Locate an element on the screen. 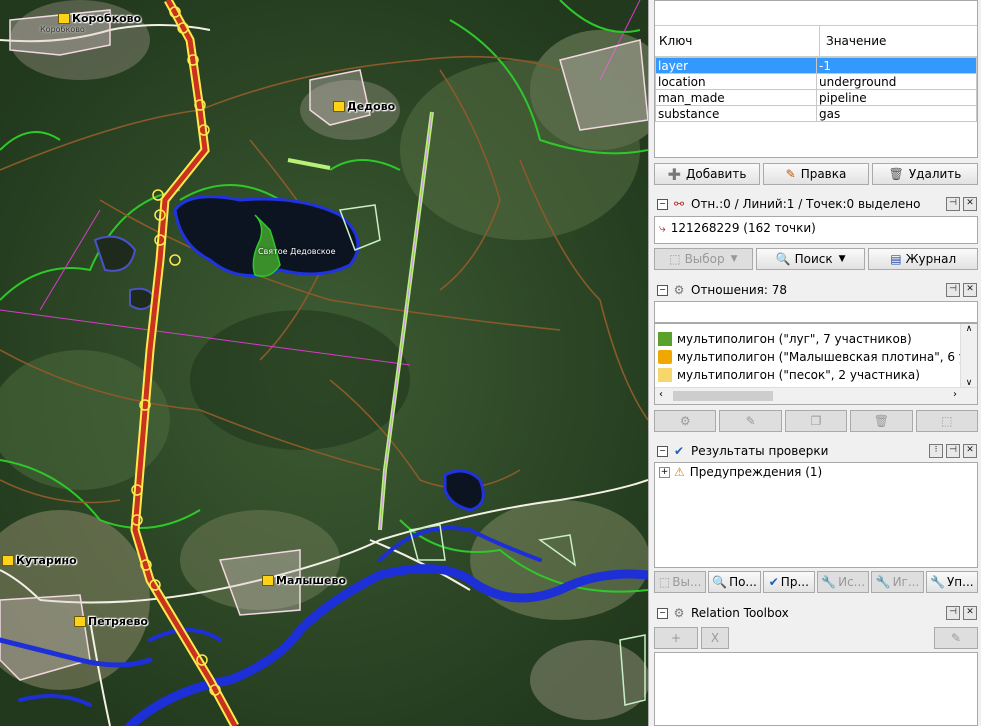 Image resolution: width=981 pixels, height=726 pixels. select-button: ⬚ Выбор ▼ is located at coordinates (703, 259).